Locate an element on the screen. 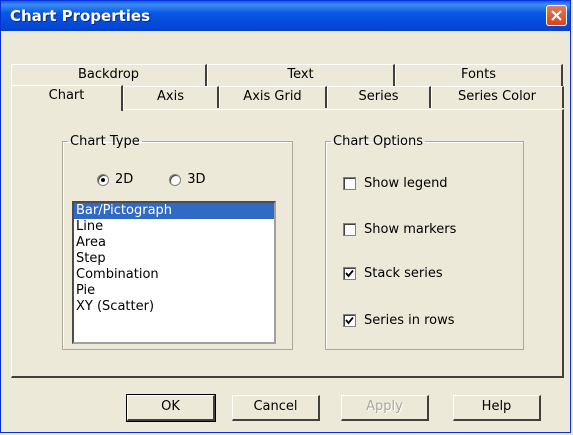 This screenshot has height=435, width=573. tab-label: Text is located at coordinates (300, 74).